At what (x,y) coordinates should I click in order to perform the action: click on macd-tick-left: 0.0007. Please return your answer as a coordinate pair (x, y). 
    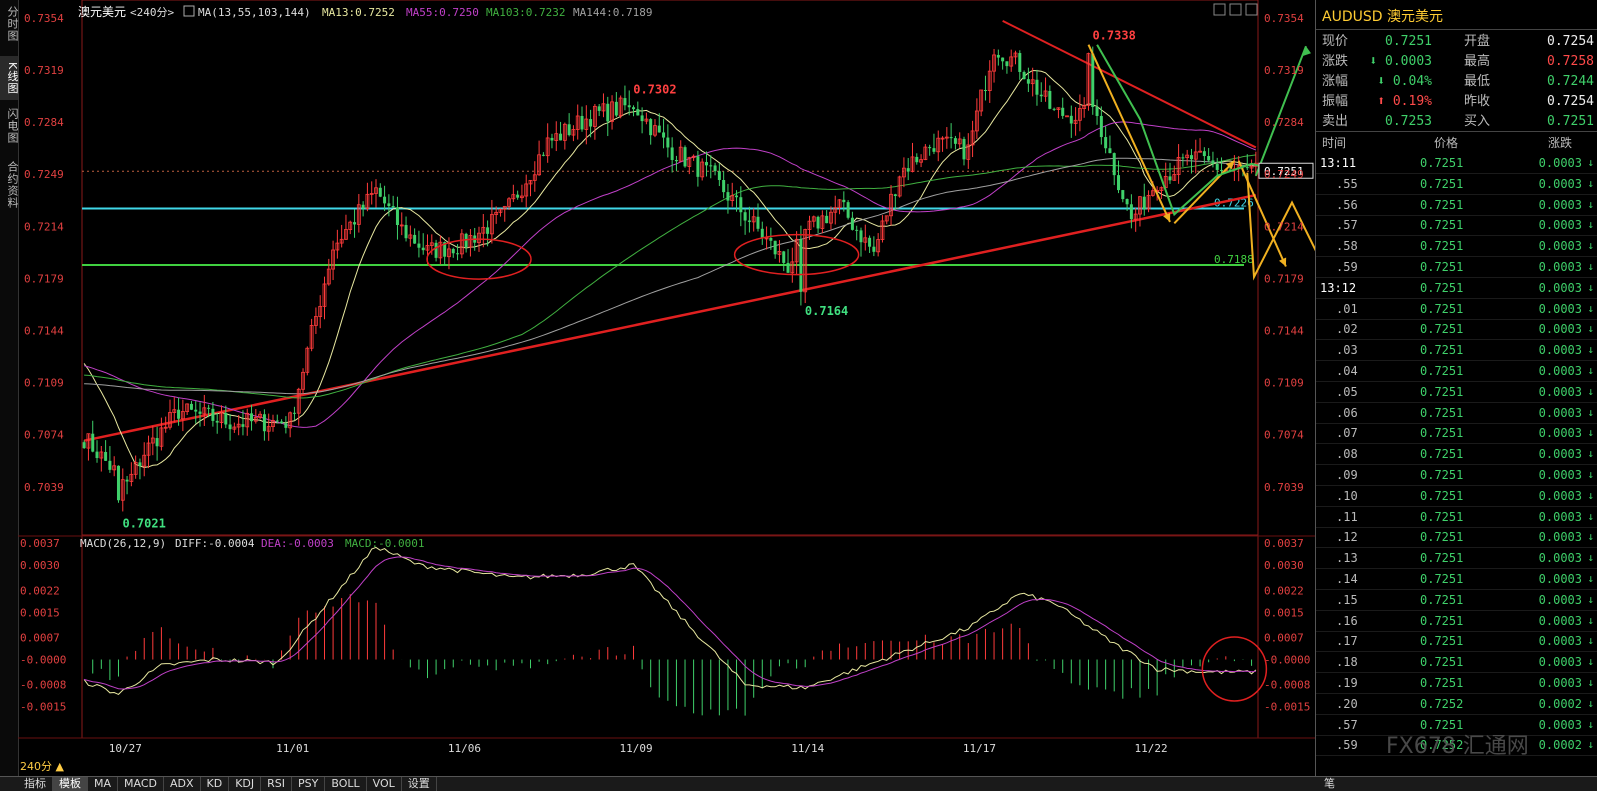
    Looking at the image, I should click on (40, 638).